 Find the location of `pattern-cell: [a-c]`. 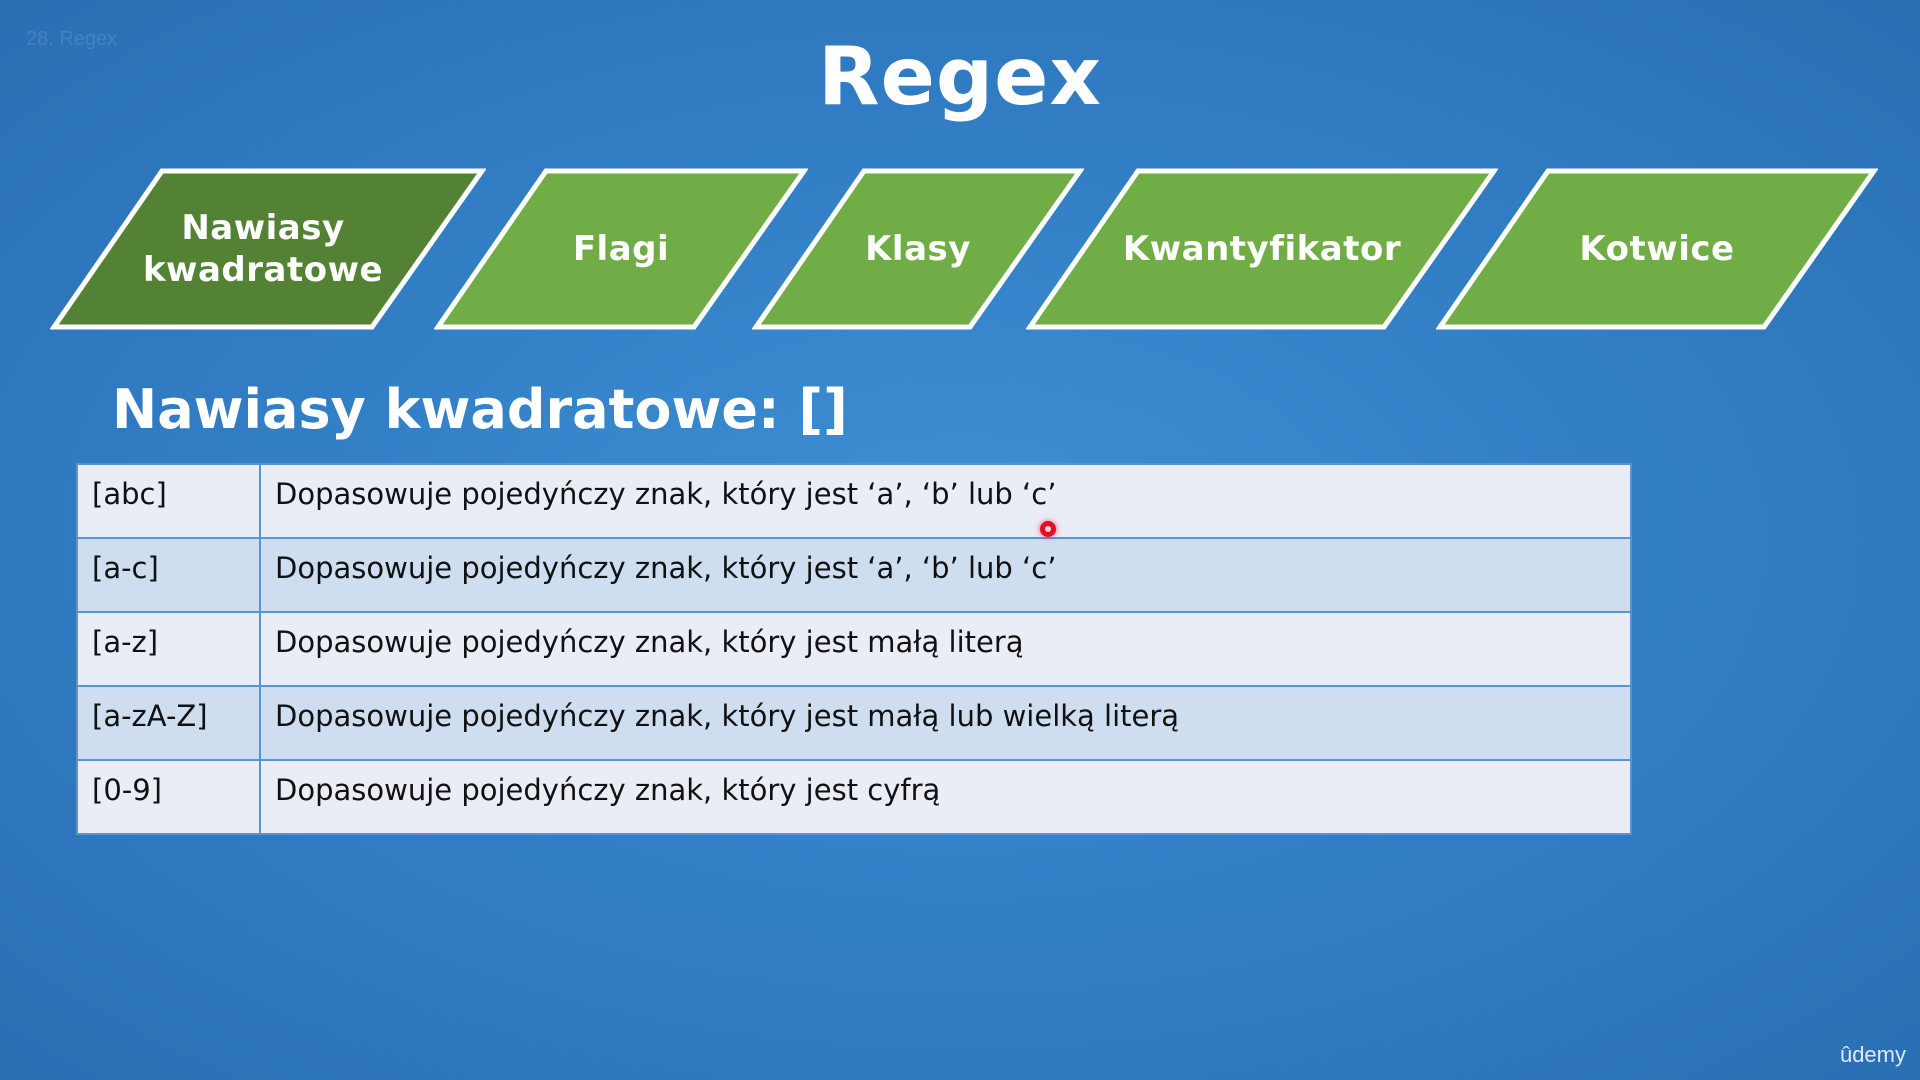

pattern-cell: [a-c] is located at coordinates (168, 575).